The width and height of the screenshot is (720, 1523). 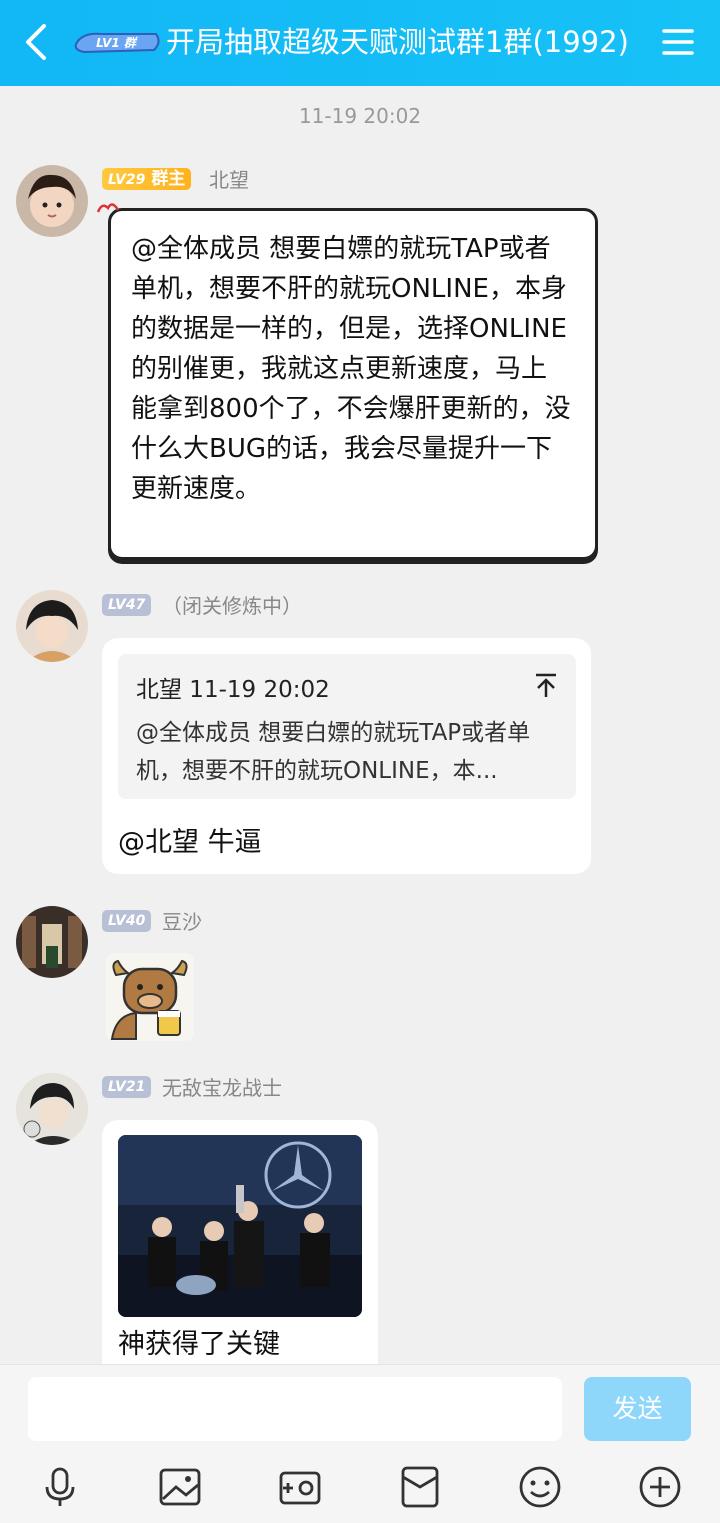 What do you see at coordinates (660, 1487) in the screenshot?
I see `more-plus-icon` at bounding box center [660, 1487].